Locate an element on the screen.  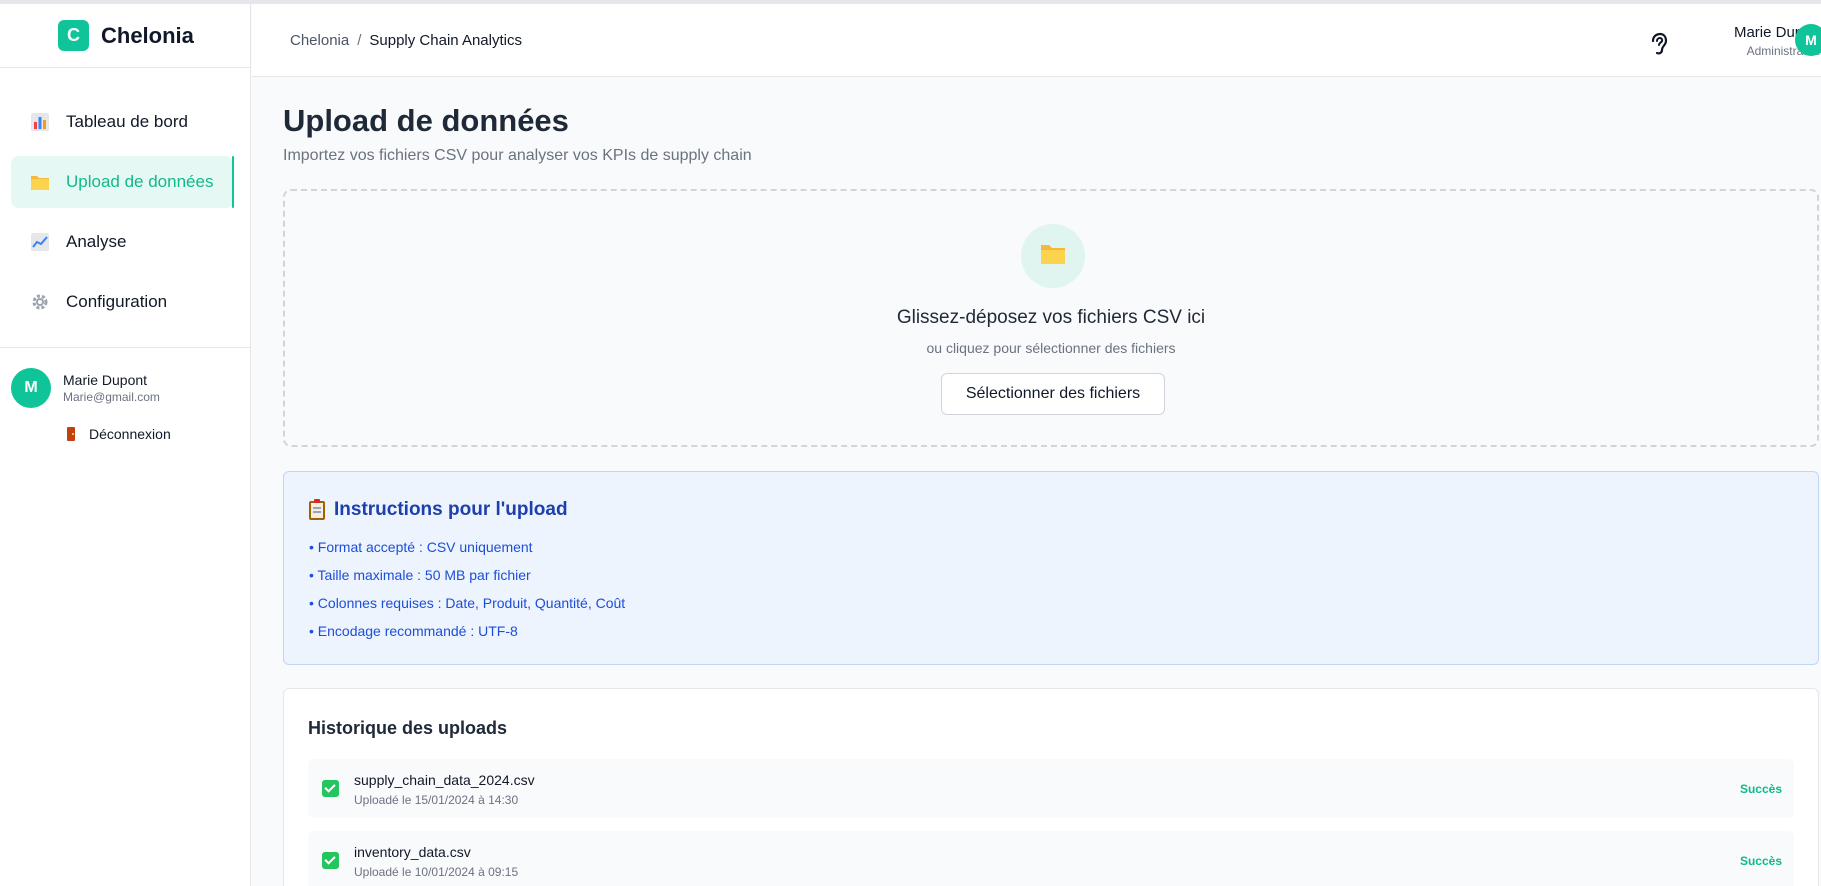
user-email: Marie@gmail.com is located at coordinates (111, 397).